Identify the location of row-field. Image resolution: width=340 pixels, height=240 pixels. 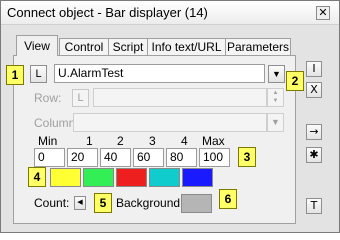
(180, 97).